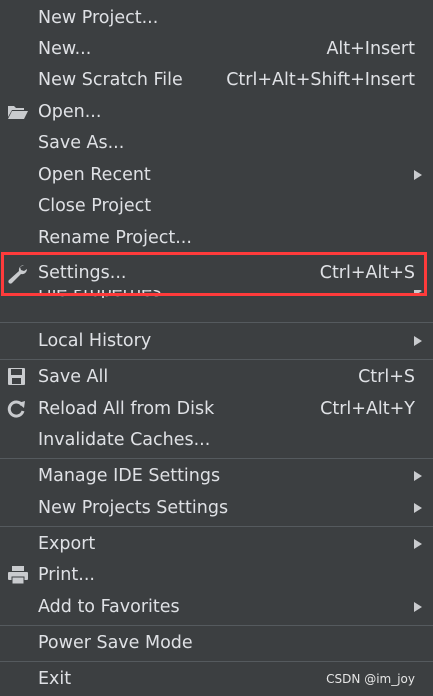 The image size is (433, 696). What do you see at coordinates (370, 49) in the screenshot?
I see `menu-item-shortcut: Alt+Insert` at bounding box center [370, 49].